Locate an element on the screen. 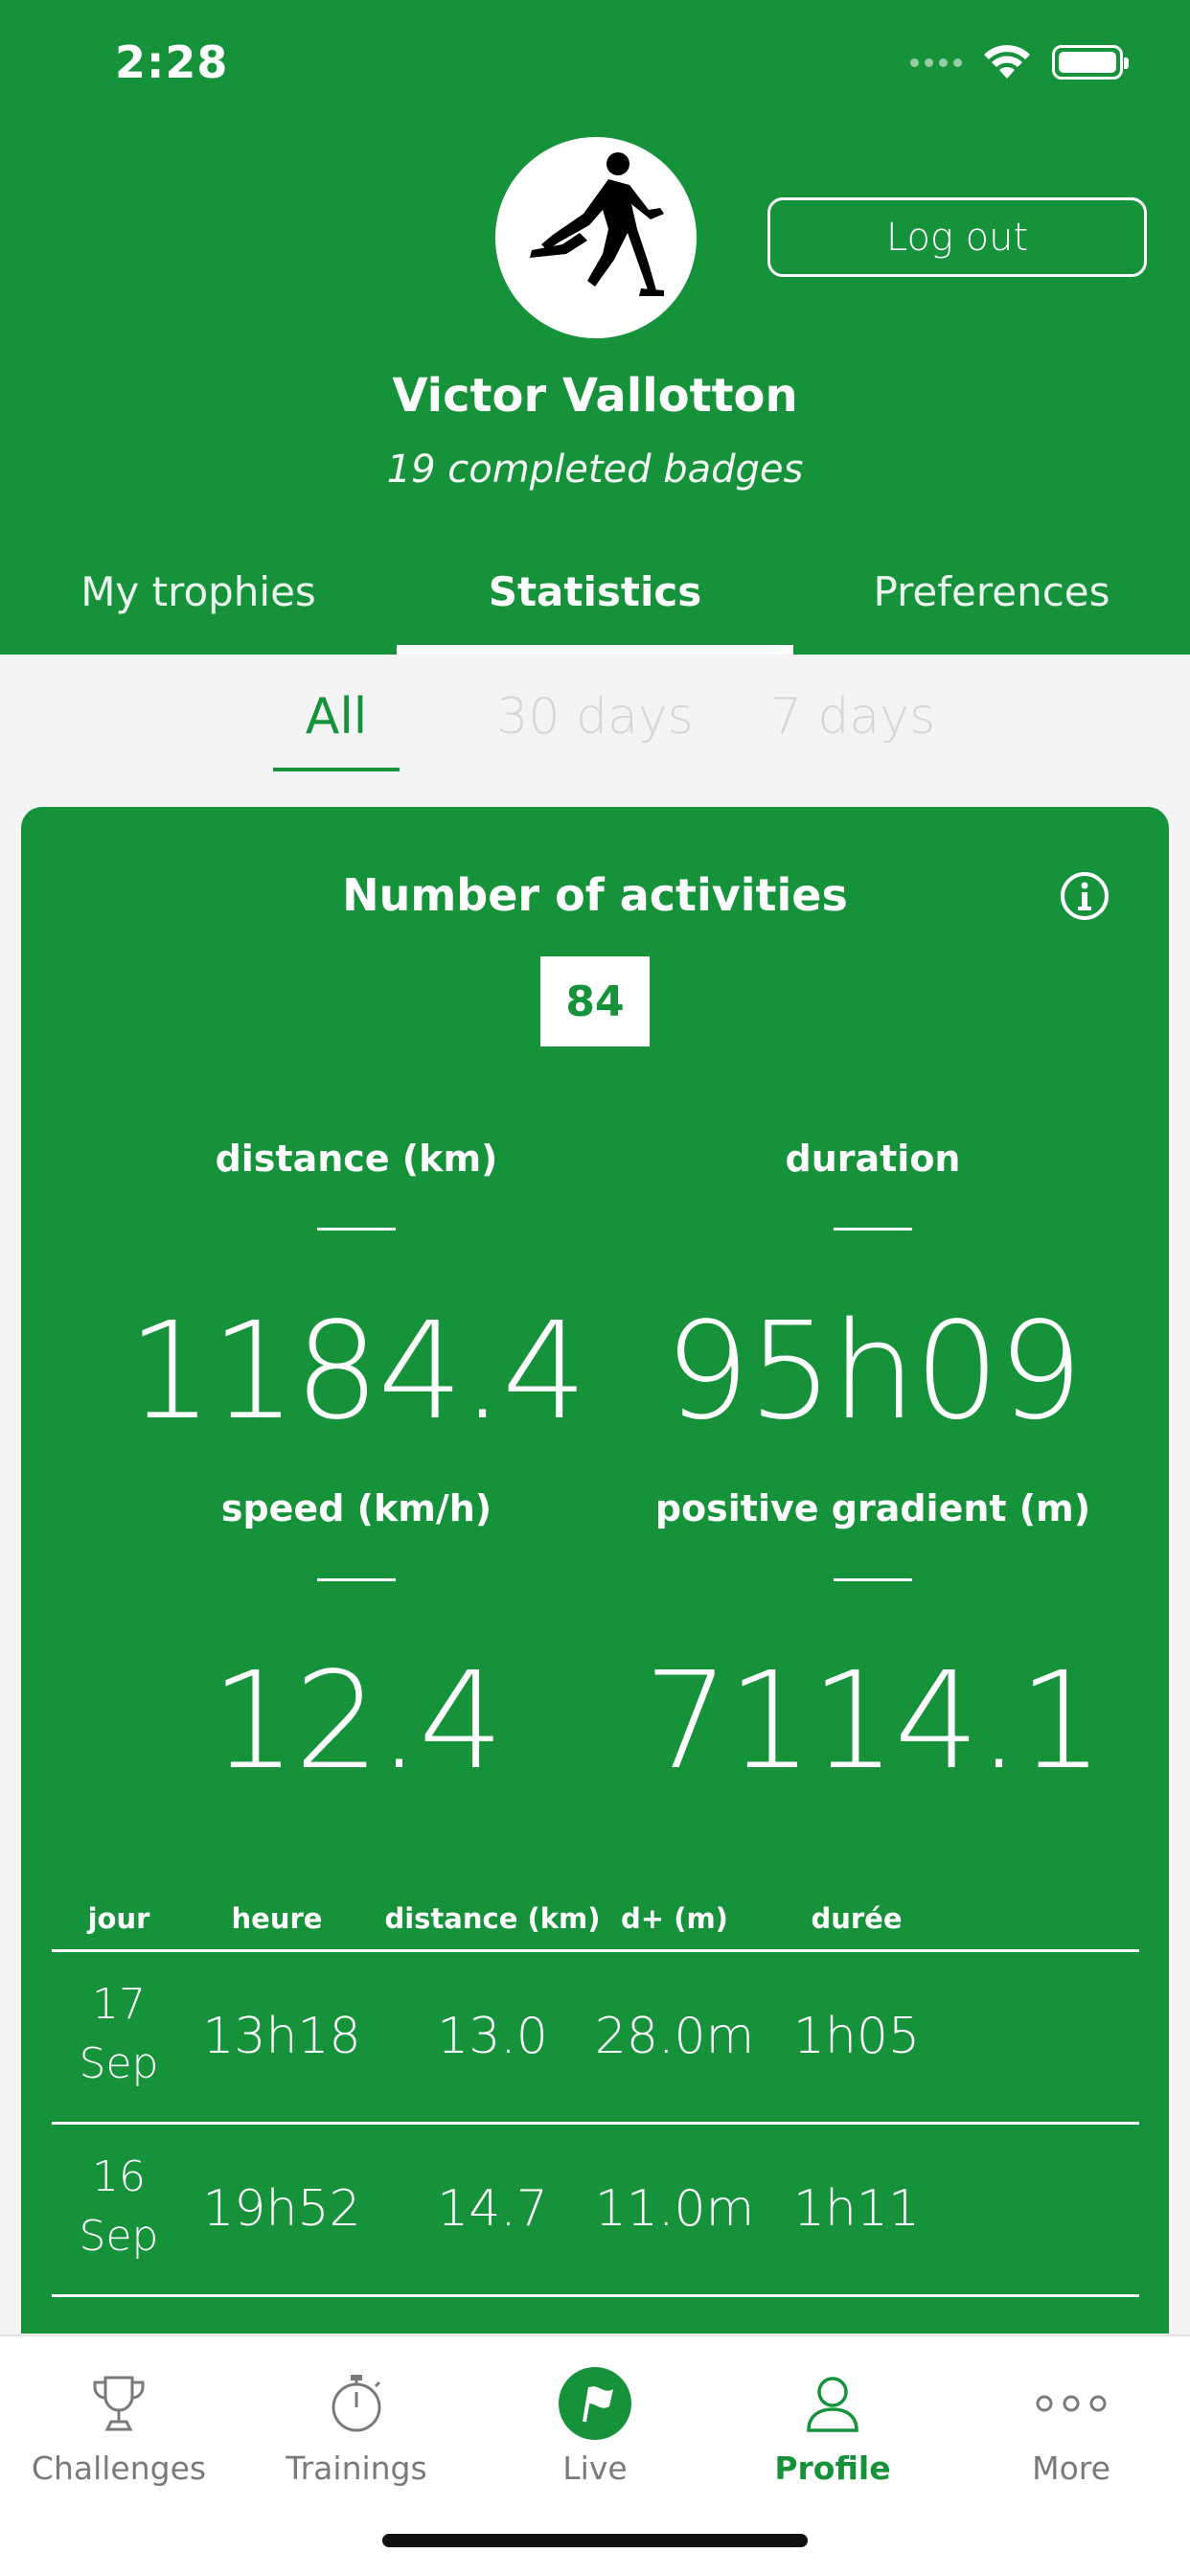 Image resolution: width=1190 pixels, height=2576 pixels. status-bar: 2:28 is located at coordinates (595, 67).